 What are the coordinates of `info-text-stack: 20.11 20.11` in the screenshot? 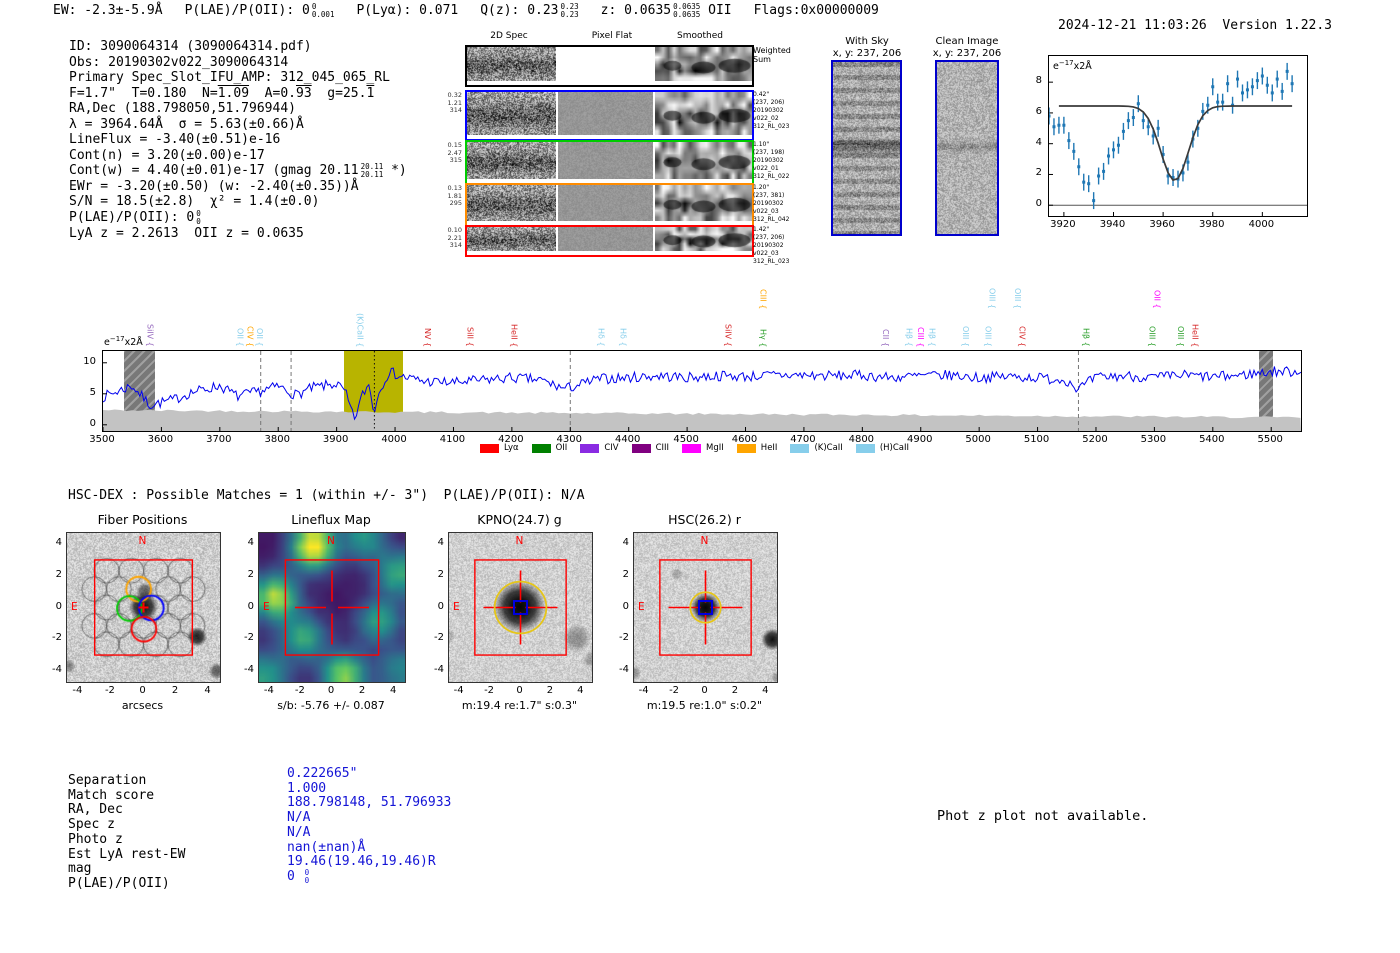 It's located at (372, 171).